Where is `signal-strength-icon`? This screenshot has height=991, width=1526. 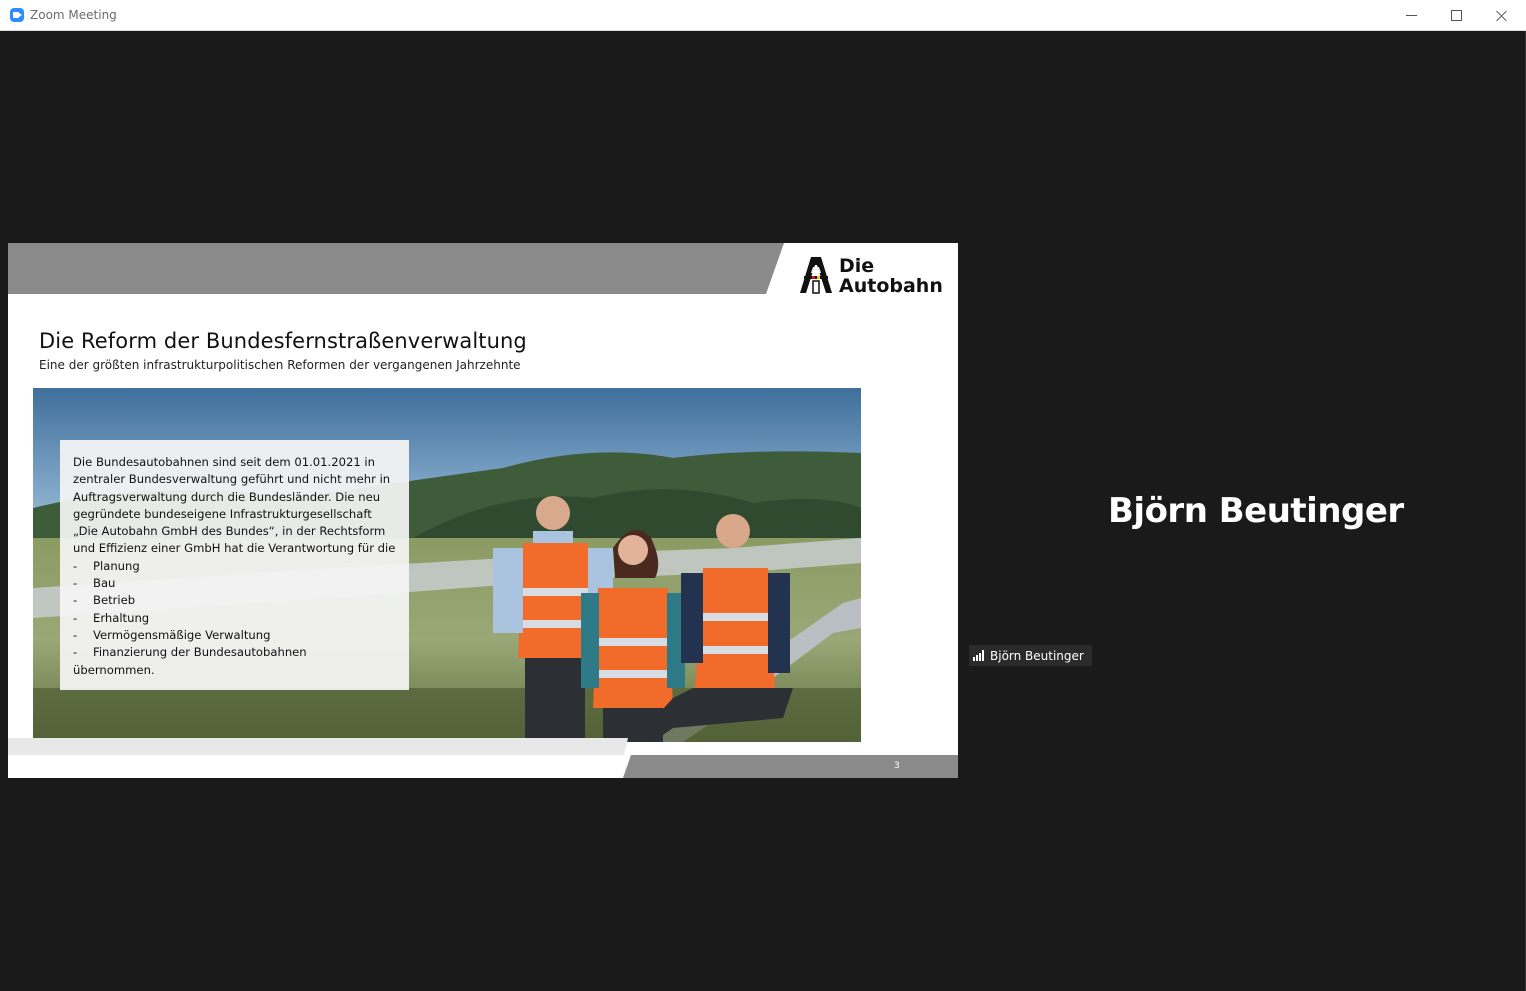 signal-strength-icon is located at coordinates (978, 655).